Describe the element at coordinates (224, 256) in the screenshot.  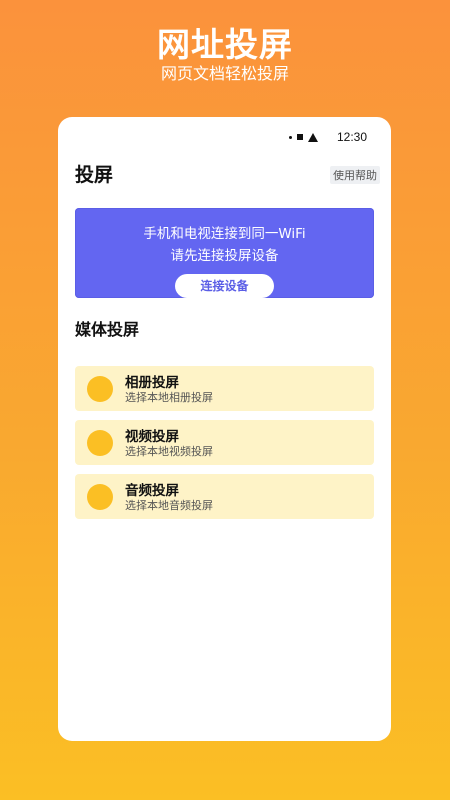
I see `banner-line-2: 请先连接投屏设备` at that location.